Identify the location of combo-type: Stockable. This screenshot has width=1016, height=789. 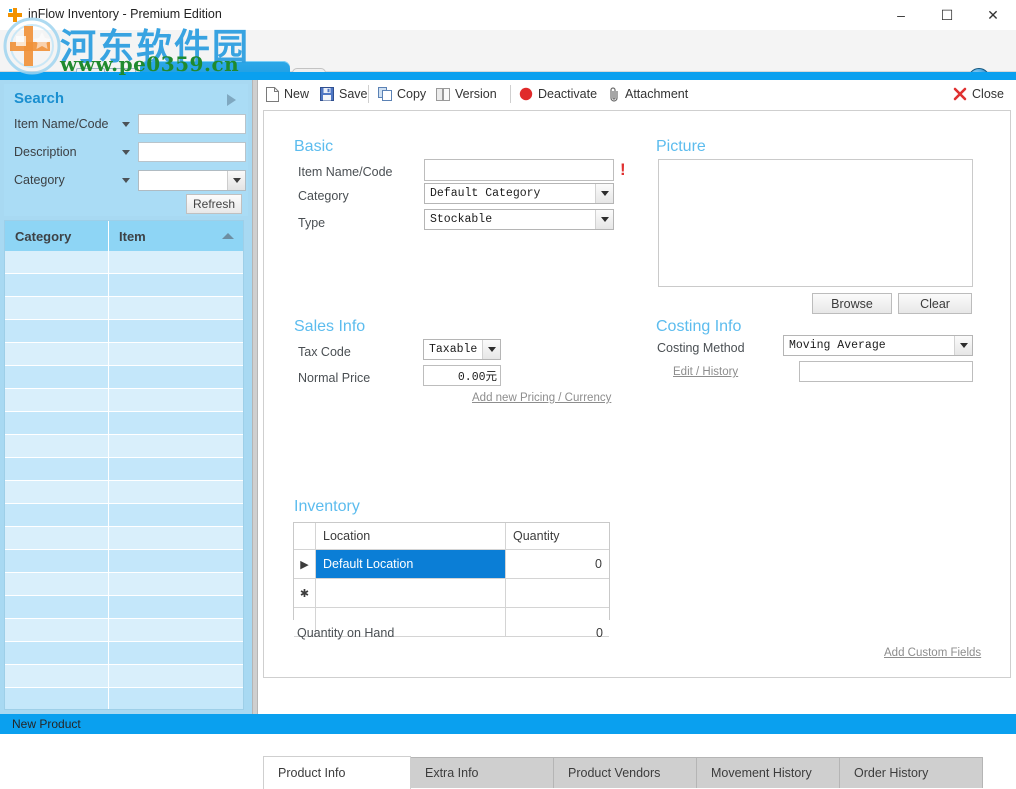
(519, 219).